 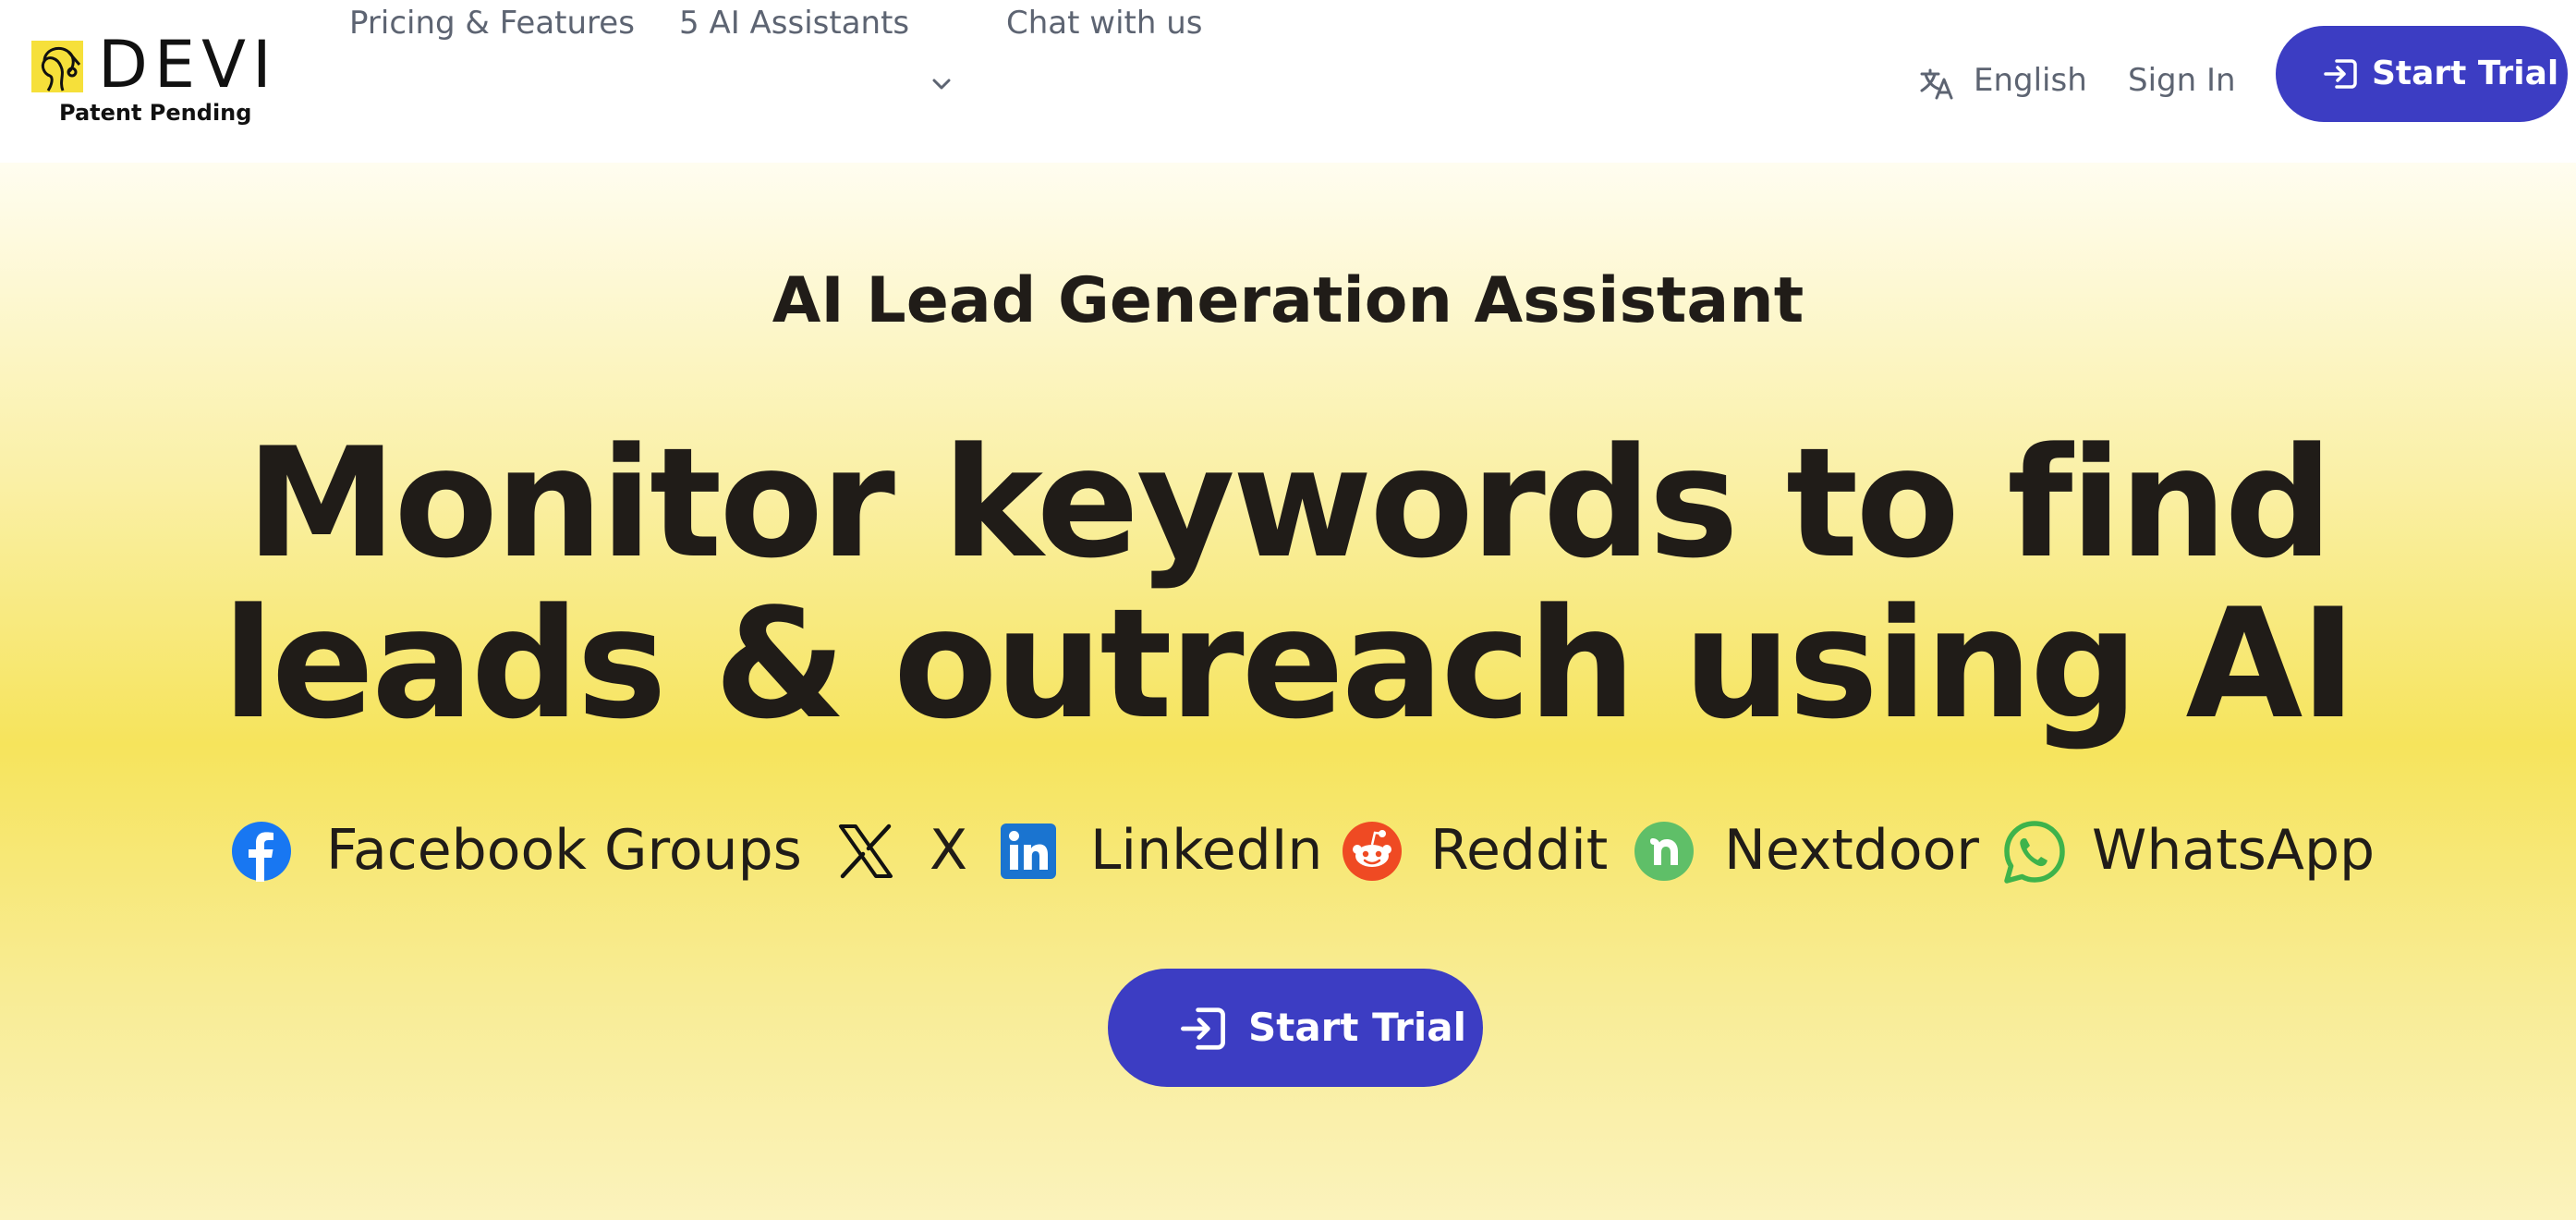 What do you see at coordinates (188, 65) in the screenshot?
I see `brand-name: DEVI` at bounding box center [188, 65].